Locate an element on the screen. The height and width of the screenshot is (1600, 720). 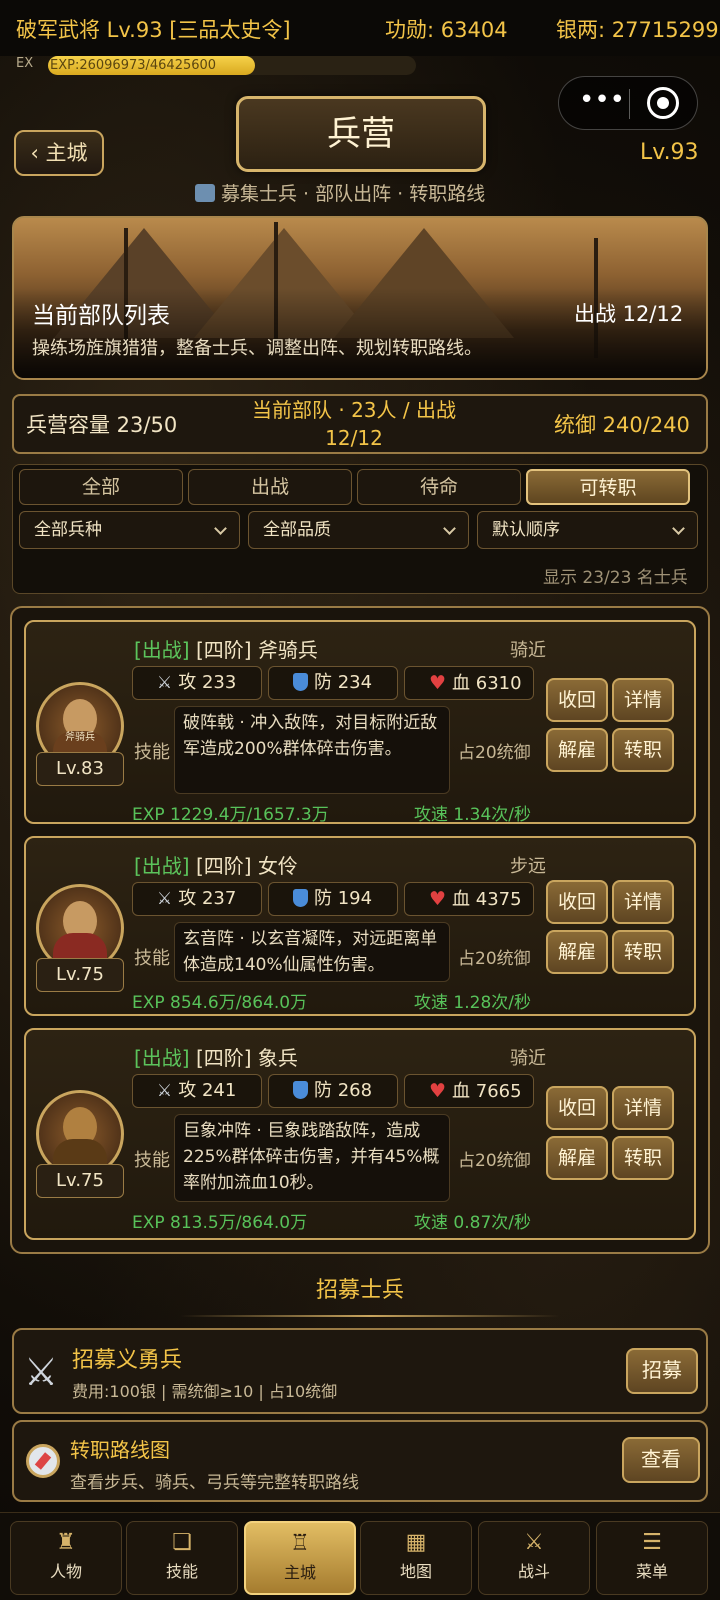
more-dots-icon: ••• is located at coordinates (602, 103).